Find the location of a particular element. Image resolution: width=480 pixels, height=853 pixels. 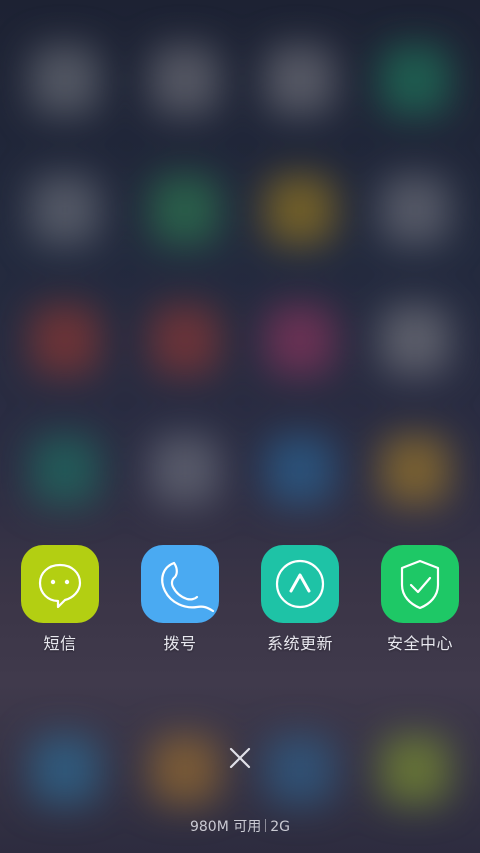

recent-app-dialer: 拨号 is located at coordinates (180, 599).